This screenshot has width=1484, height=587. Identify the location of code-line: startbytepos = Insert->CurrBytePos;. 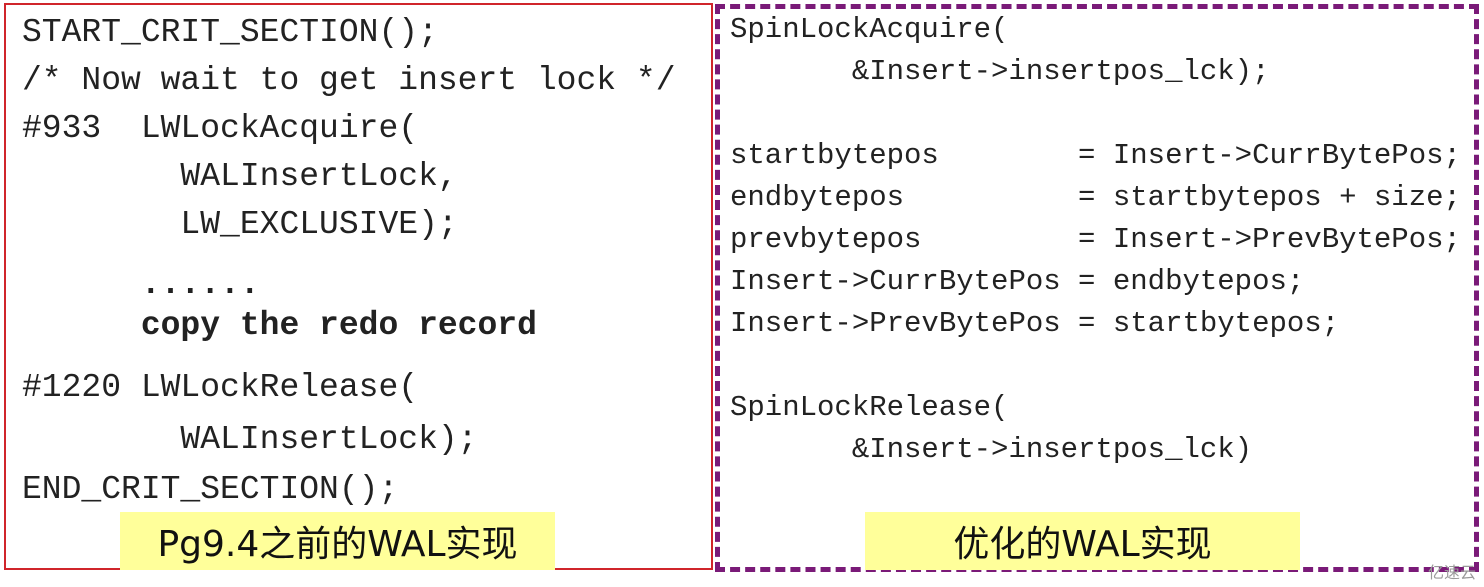
(1095, 155).